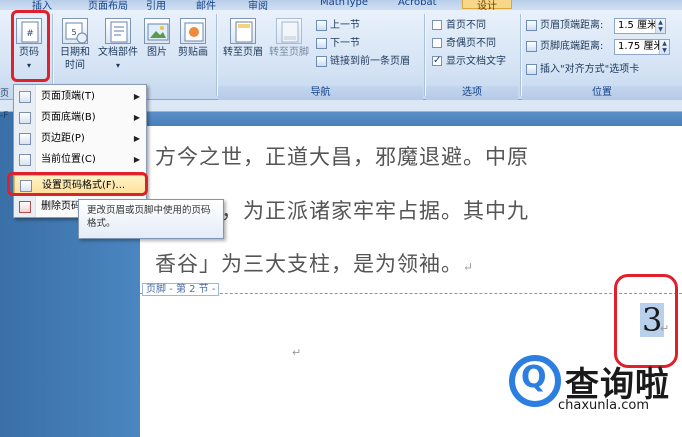 The image size is (682, 437). I want to click on chevron-down-icon: ▾, so click(117, 65).